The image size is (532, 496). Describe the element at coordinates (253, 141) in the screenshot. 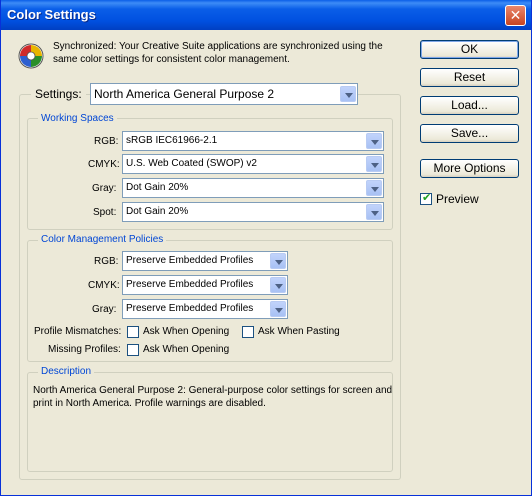

I see `ws-rgb-select: sRGB IEC61966-2.1` at that location.